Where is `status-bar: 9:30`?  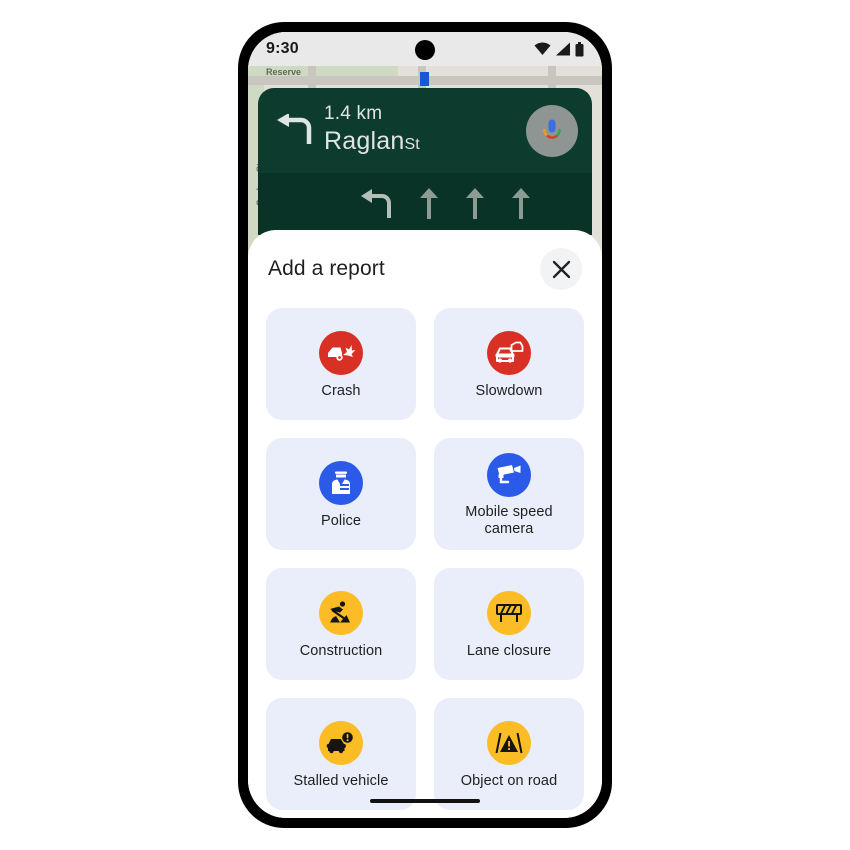
status-bar: 9:30 is located at coordinates (425, 49).